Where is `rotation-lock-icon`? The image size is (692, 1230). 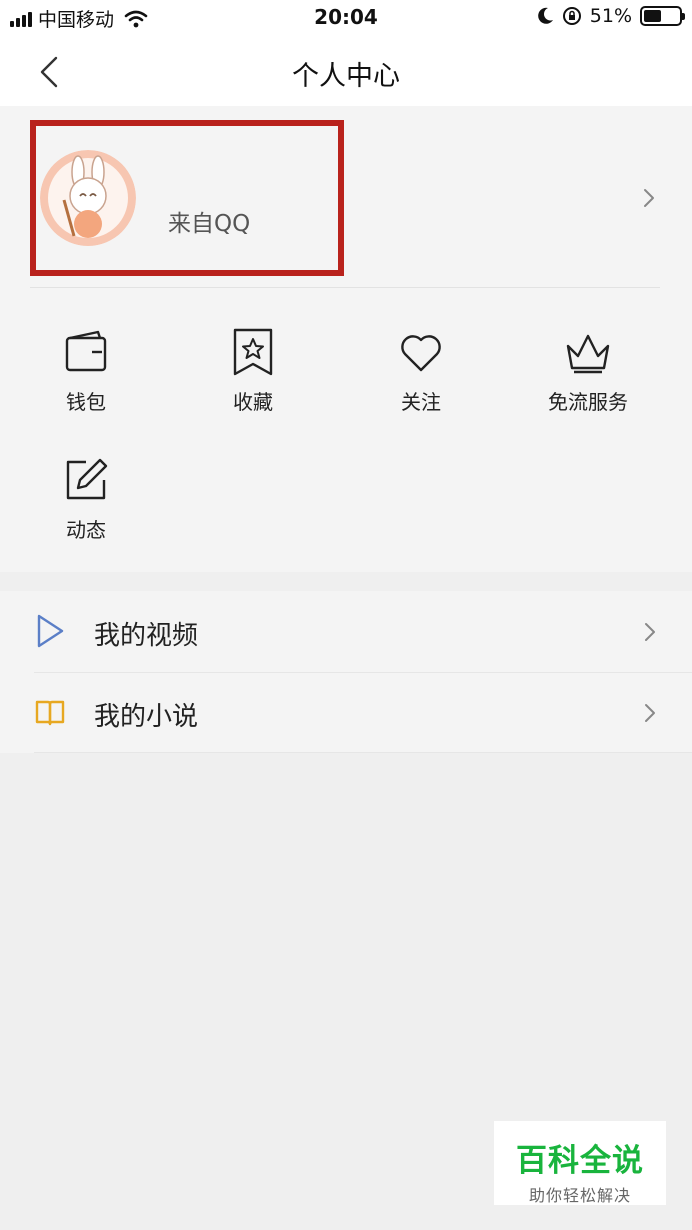 rotation-lock-icon is located at coordinates (571, 16).